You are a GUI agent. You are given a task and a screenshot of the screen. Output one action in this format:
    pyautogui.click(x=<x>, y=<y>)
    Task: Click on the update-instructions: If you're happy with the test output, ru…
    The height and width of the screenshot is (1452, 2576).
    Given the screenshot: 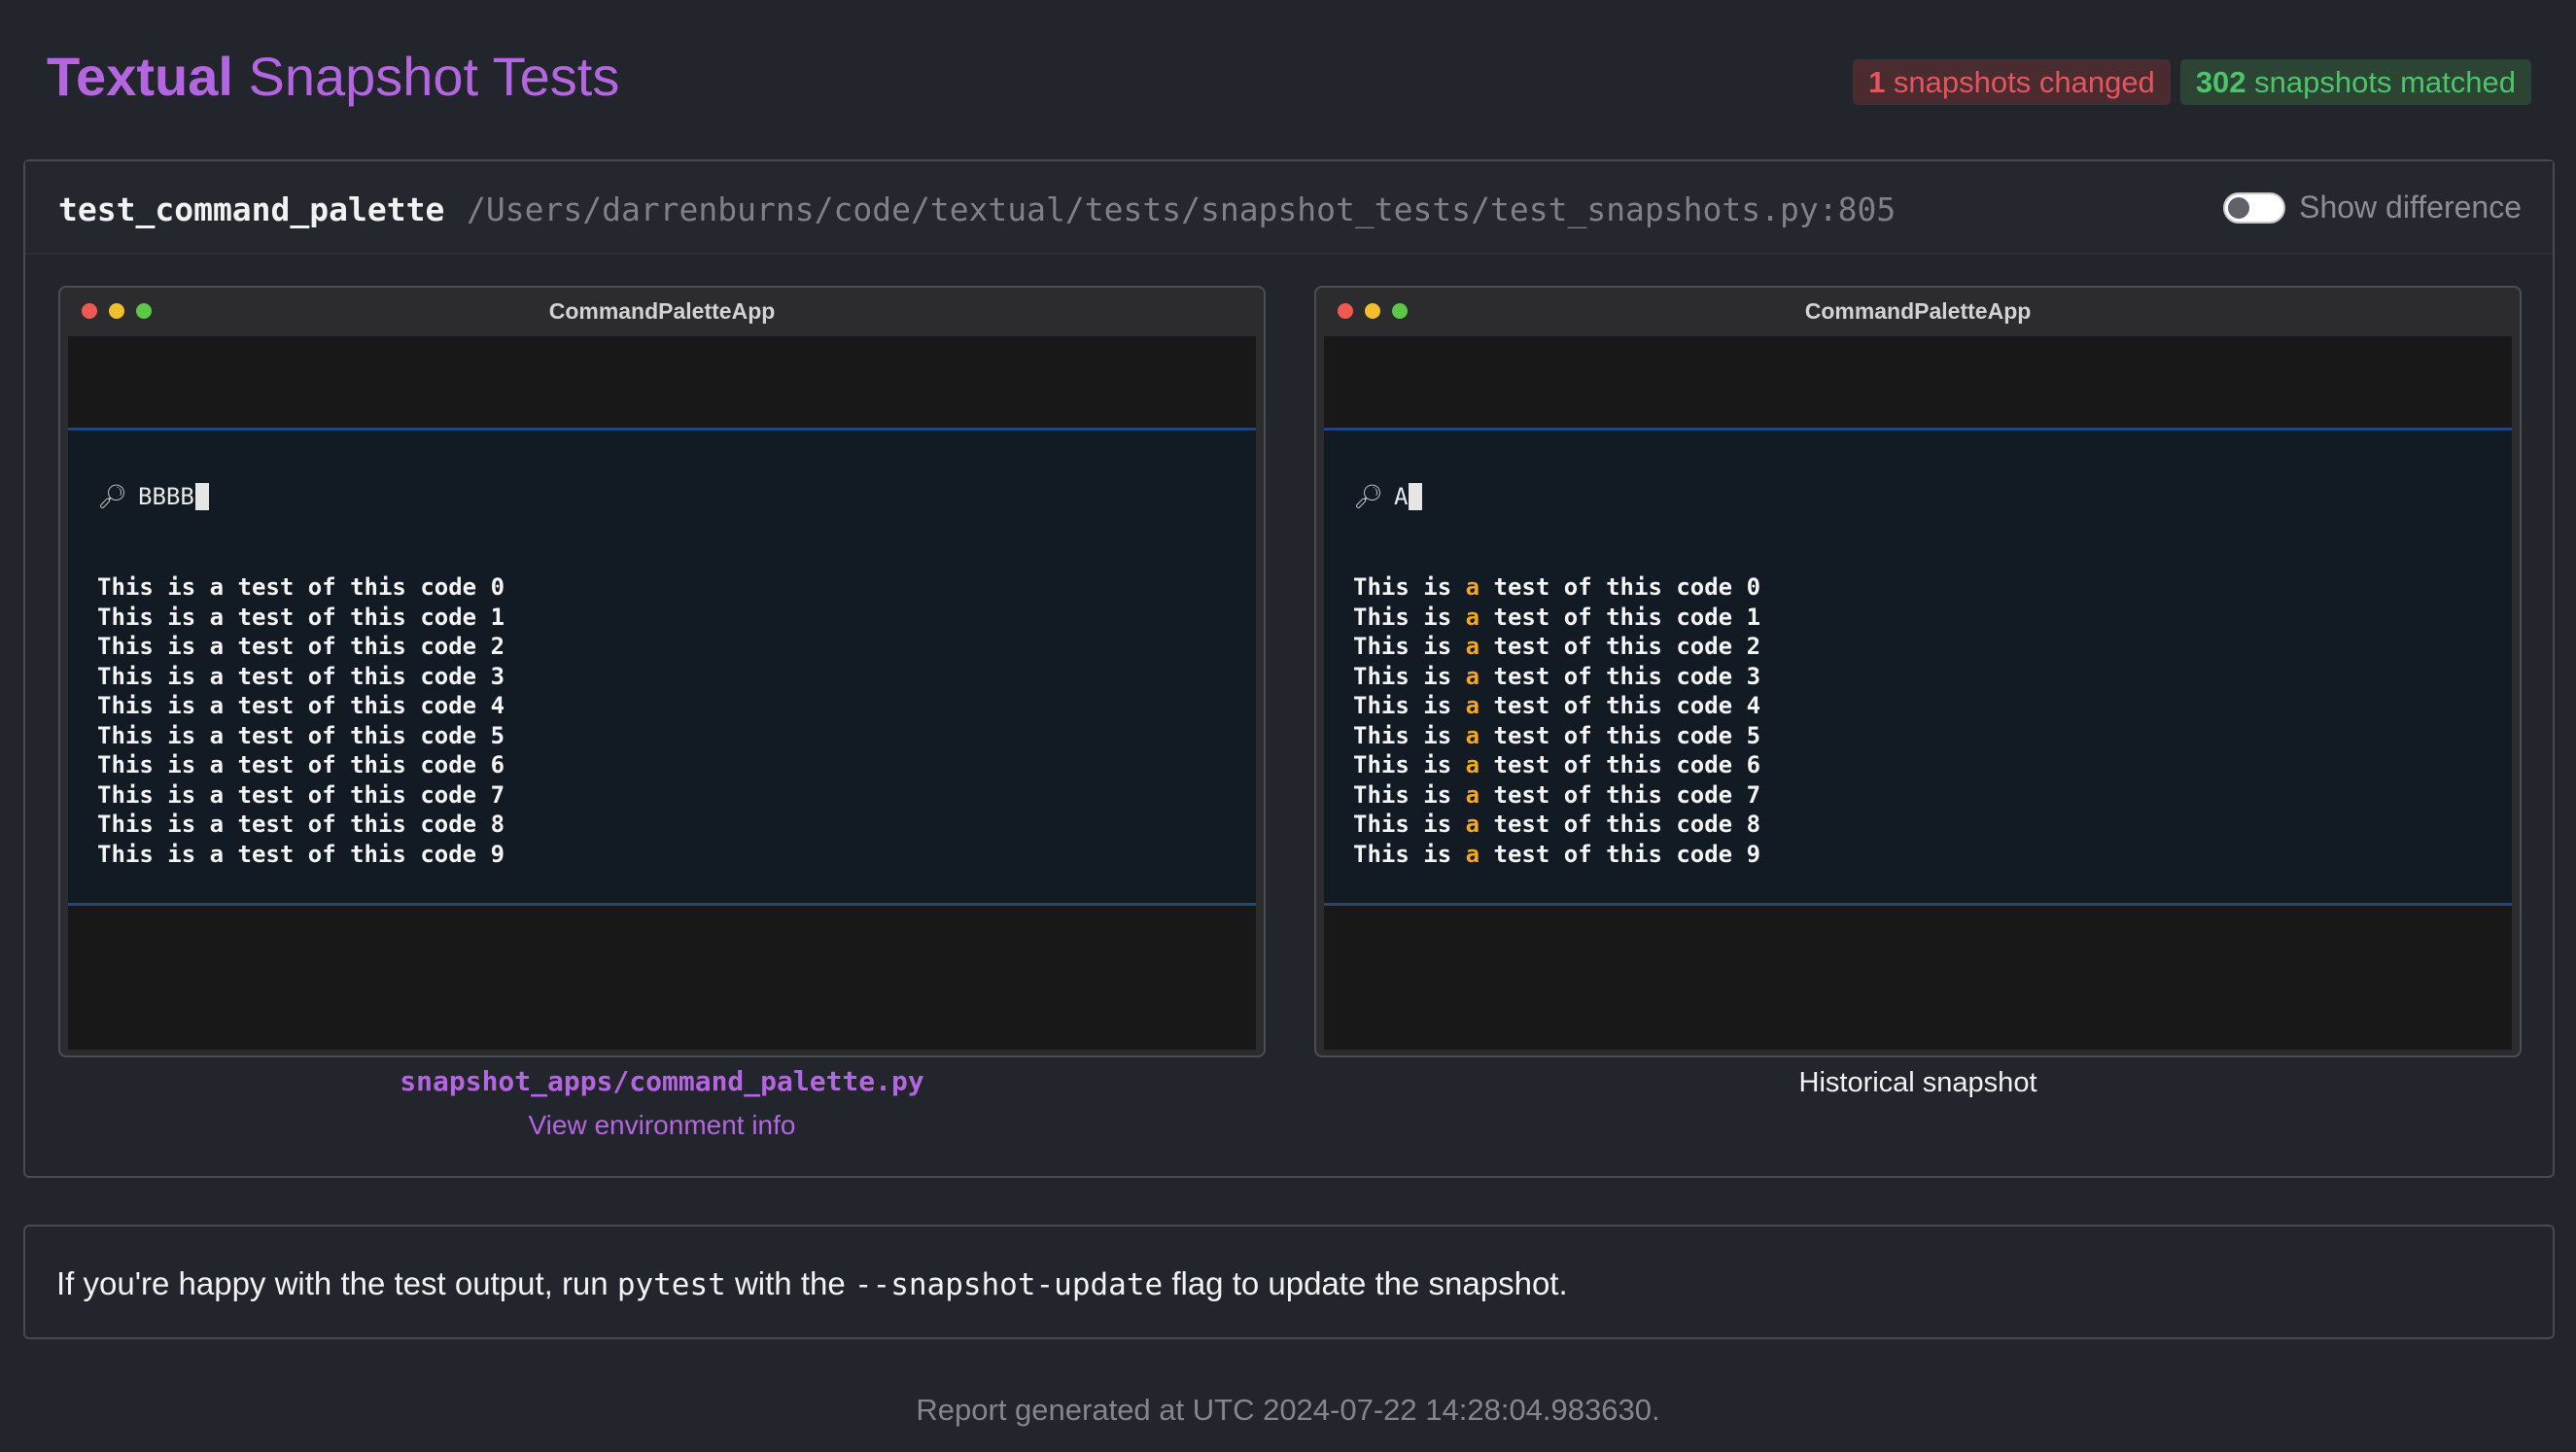 What is the action you would take?
    pyautogui.click(x=1289, y=1282)
    